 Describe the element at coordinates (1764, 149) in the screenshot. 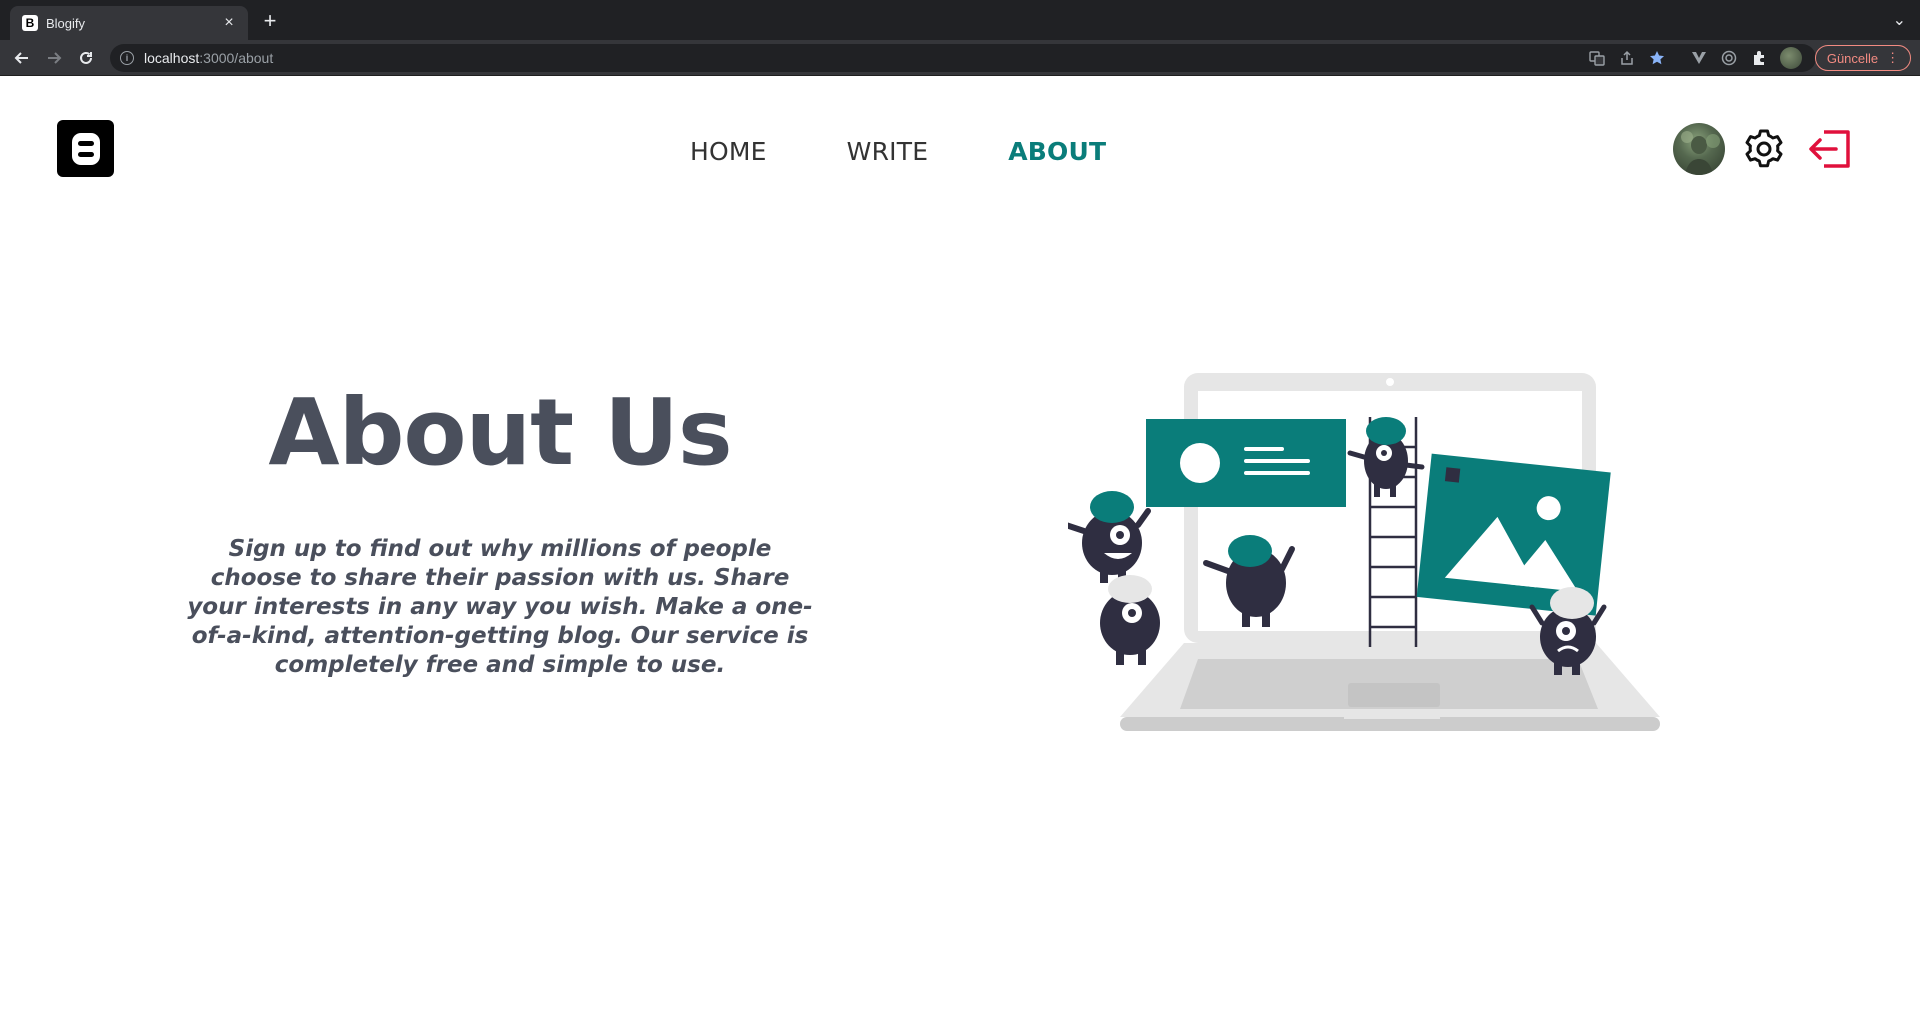

I see `gear-icon` at that location.